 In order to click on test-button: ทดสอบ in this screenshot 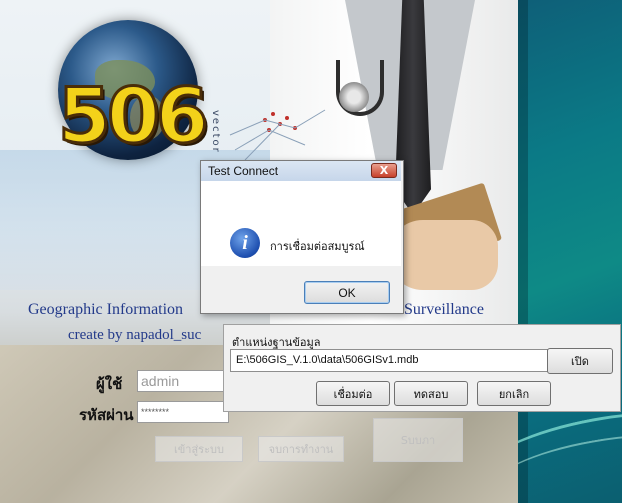, I will do `click(431, 393)`.